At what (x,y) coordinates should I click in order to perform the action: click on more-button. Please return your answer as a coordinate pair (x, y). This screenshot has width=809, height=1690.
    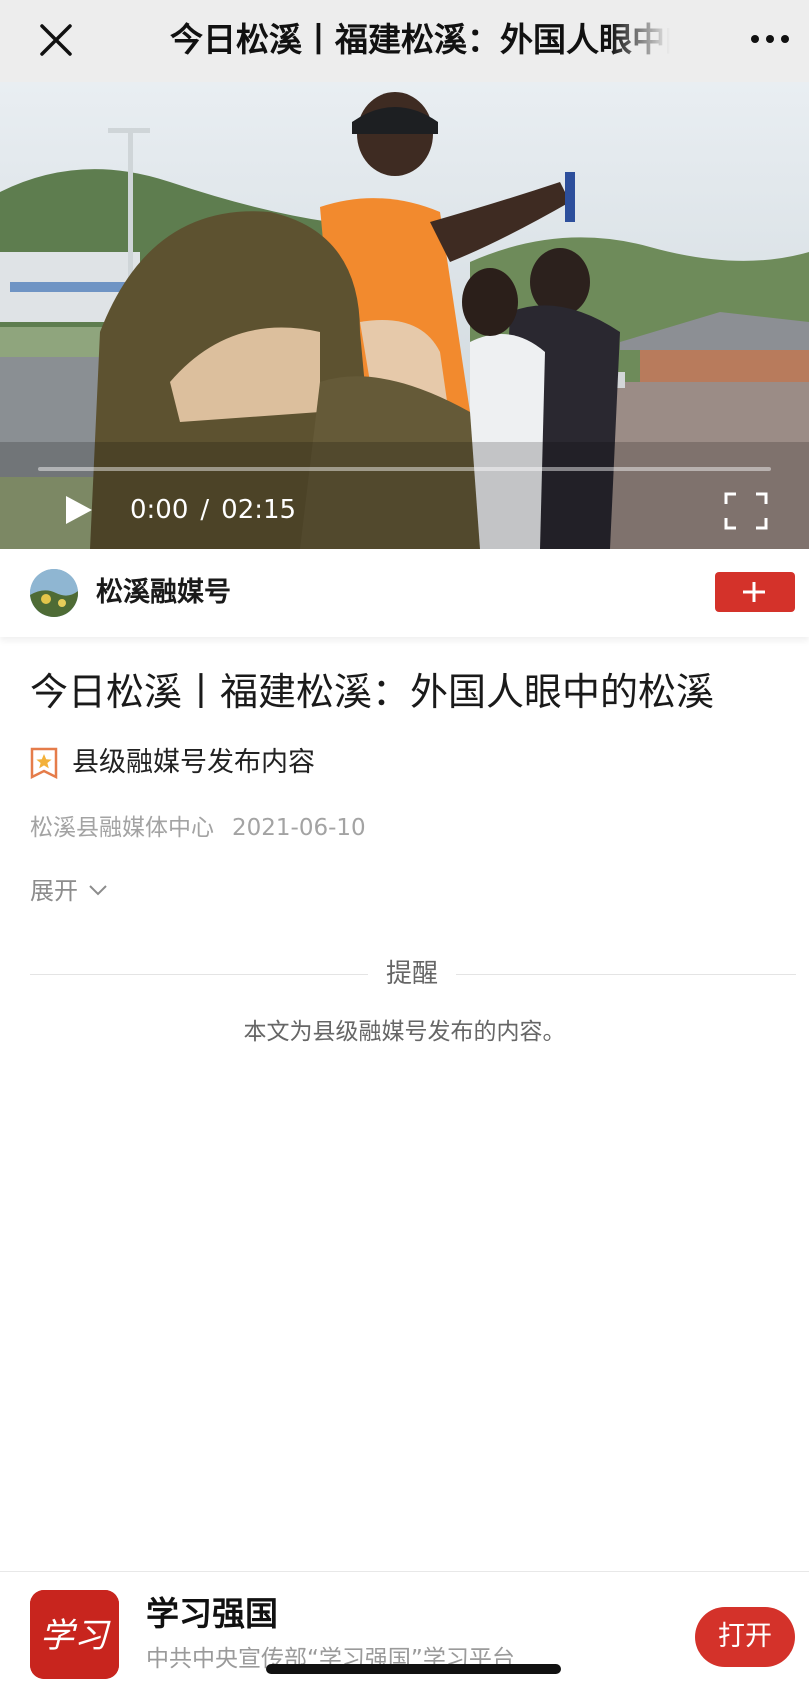
    Looking at the image, I should click on (770, 39).